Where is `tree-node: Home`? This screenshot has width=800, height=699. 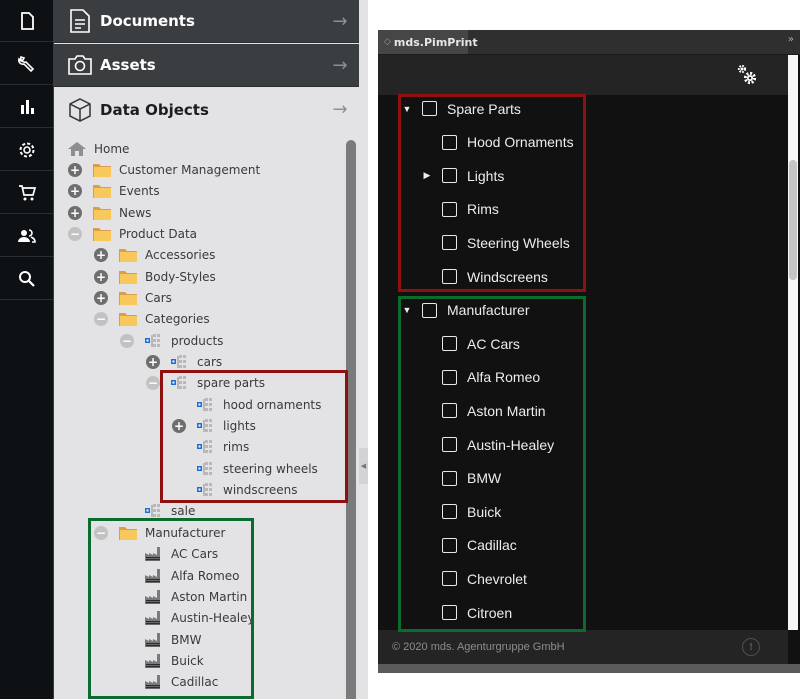
tree-node: Home is located at coordinates (98, 148).